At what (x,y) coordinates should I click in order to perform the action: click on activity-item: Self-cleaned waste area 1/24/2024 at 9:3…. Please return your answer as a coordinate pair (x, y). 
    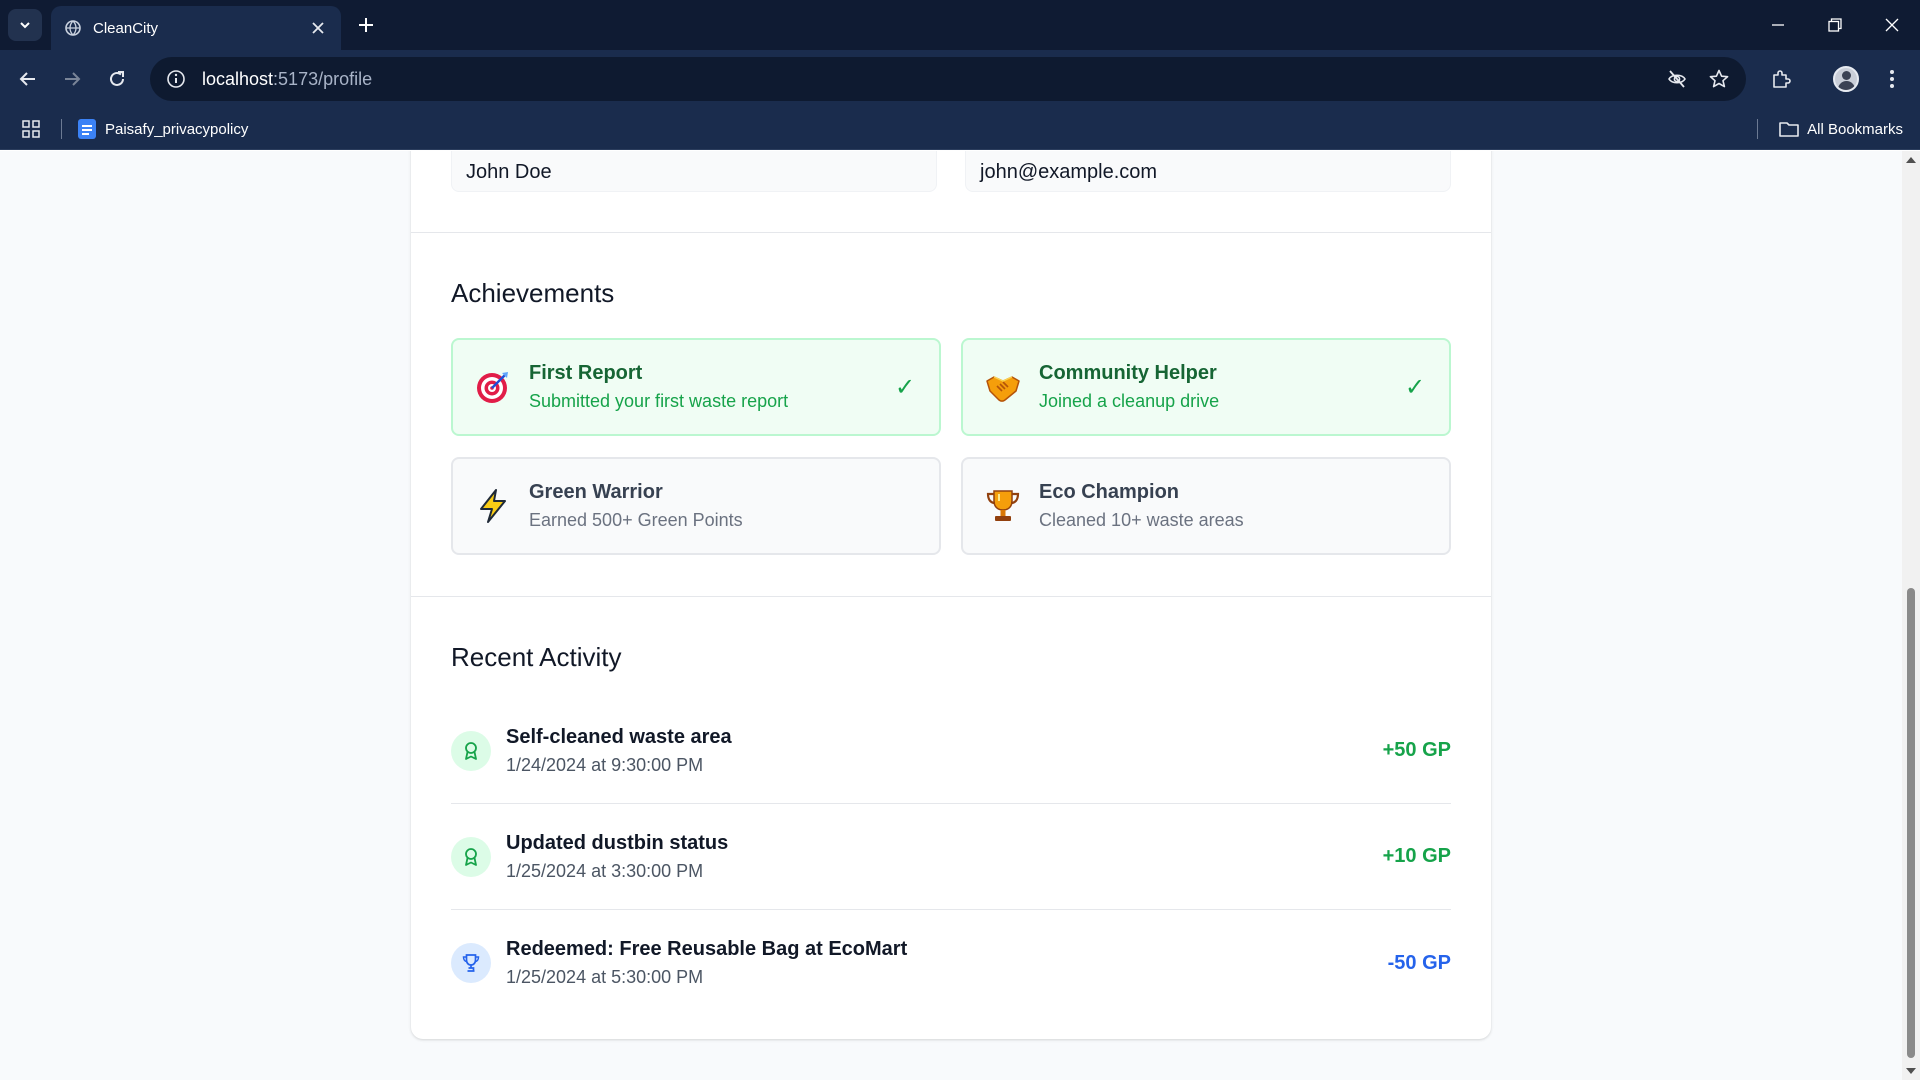
    Looking at the image, I should click on (951, 751).